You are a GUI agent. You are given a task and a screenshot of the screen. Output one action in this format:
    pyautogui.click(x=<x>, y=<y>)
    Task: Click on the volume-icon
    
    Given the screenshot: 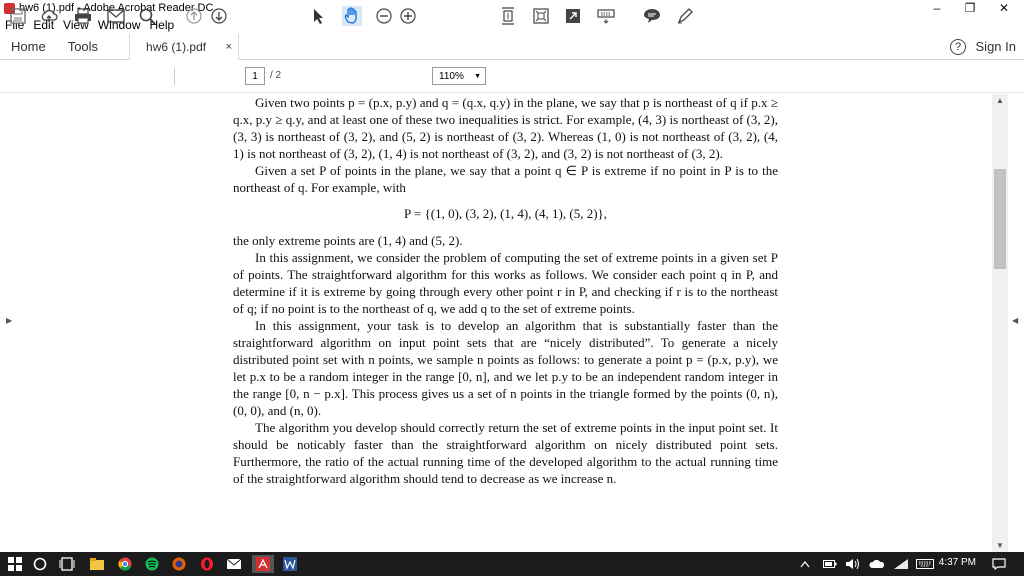 What is the action you would take?
    pyautogui.click(x=853, y=564)
    